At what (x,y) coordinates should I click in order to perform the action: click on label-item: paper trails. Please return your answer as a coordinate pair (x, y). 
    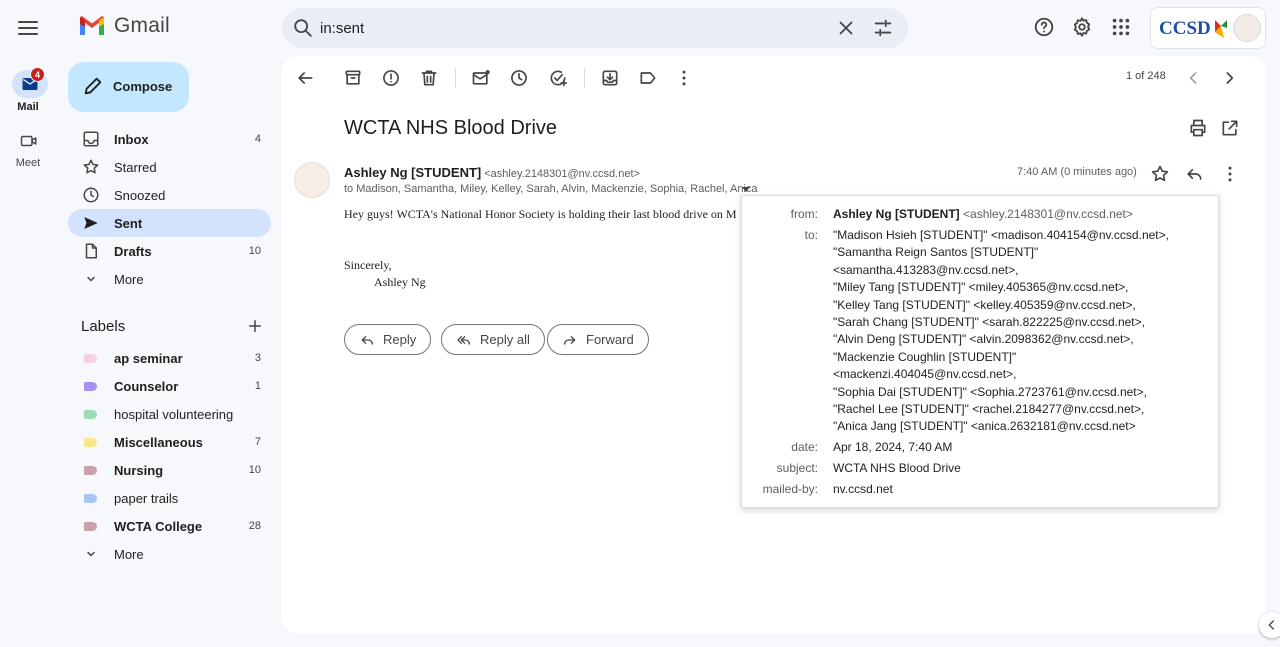
    Looking at the image, I should click on (169, 498).